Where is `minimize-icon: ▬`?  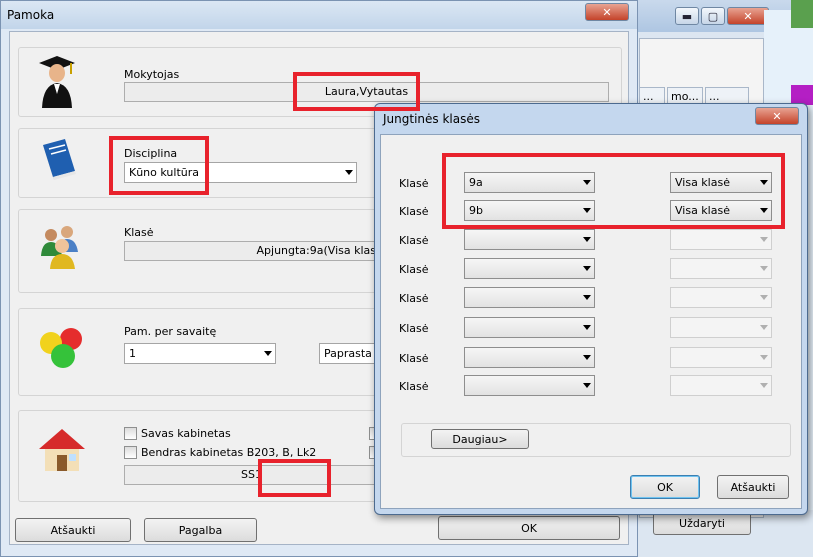
minimize-icon: ▬ is located at coordinates (687, 16).